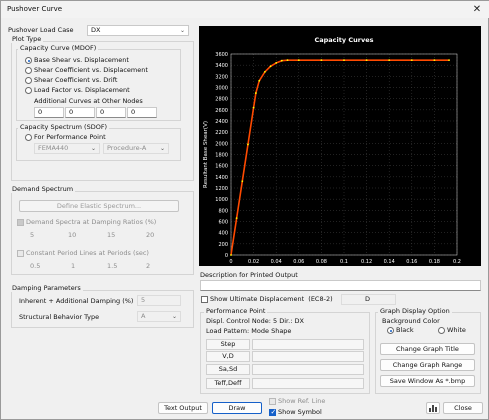 This screenshot has height=420, width=489. What do you see at coordinates (136, 148) in the screenshot?
I see `sdof-procedure-select: Procedure-A ⌄` at bounding box center [136, 148].